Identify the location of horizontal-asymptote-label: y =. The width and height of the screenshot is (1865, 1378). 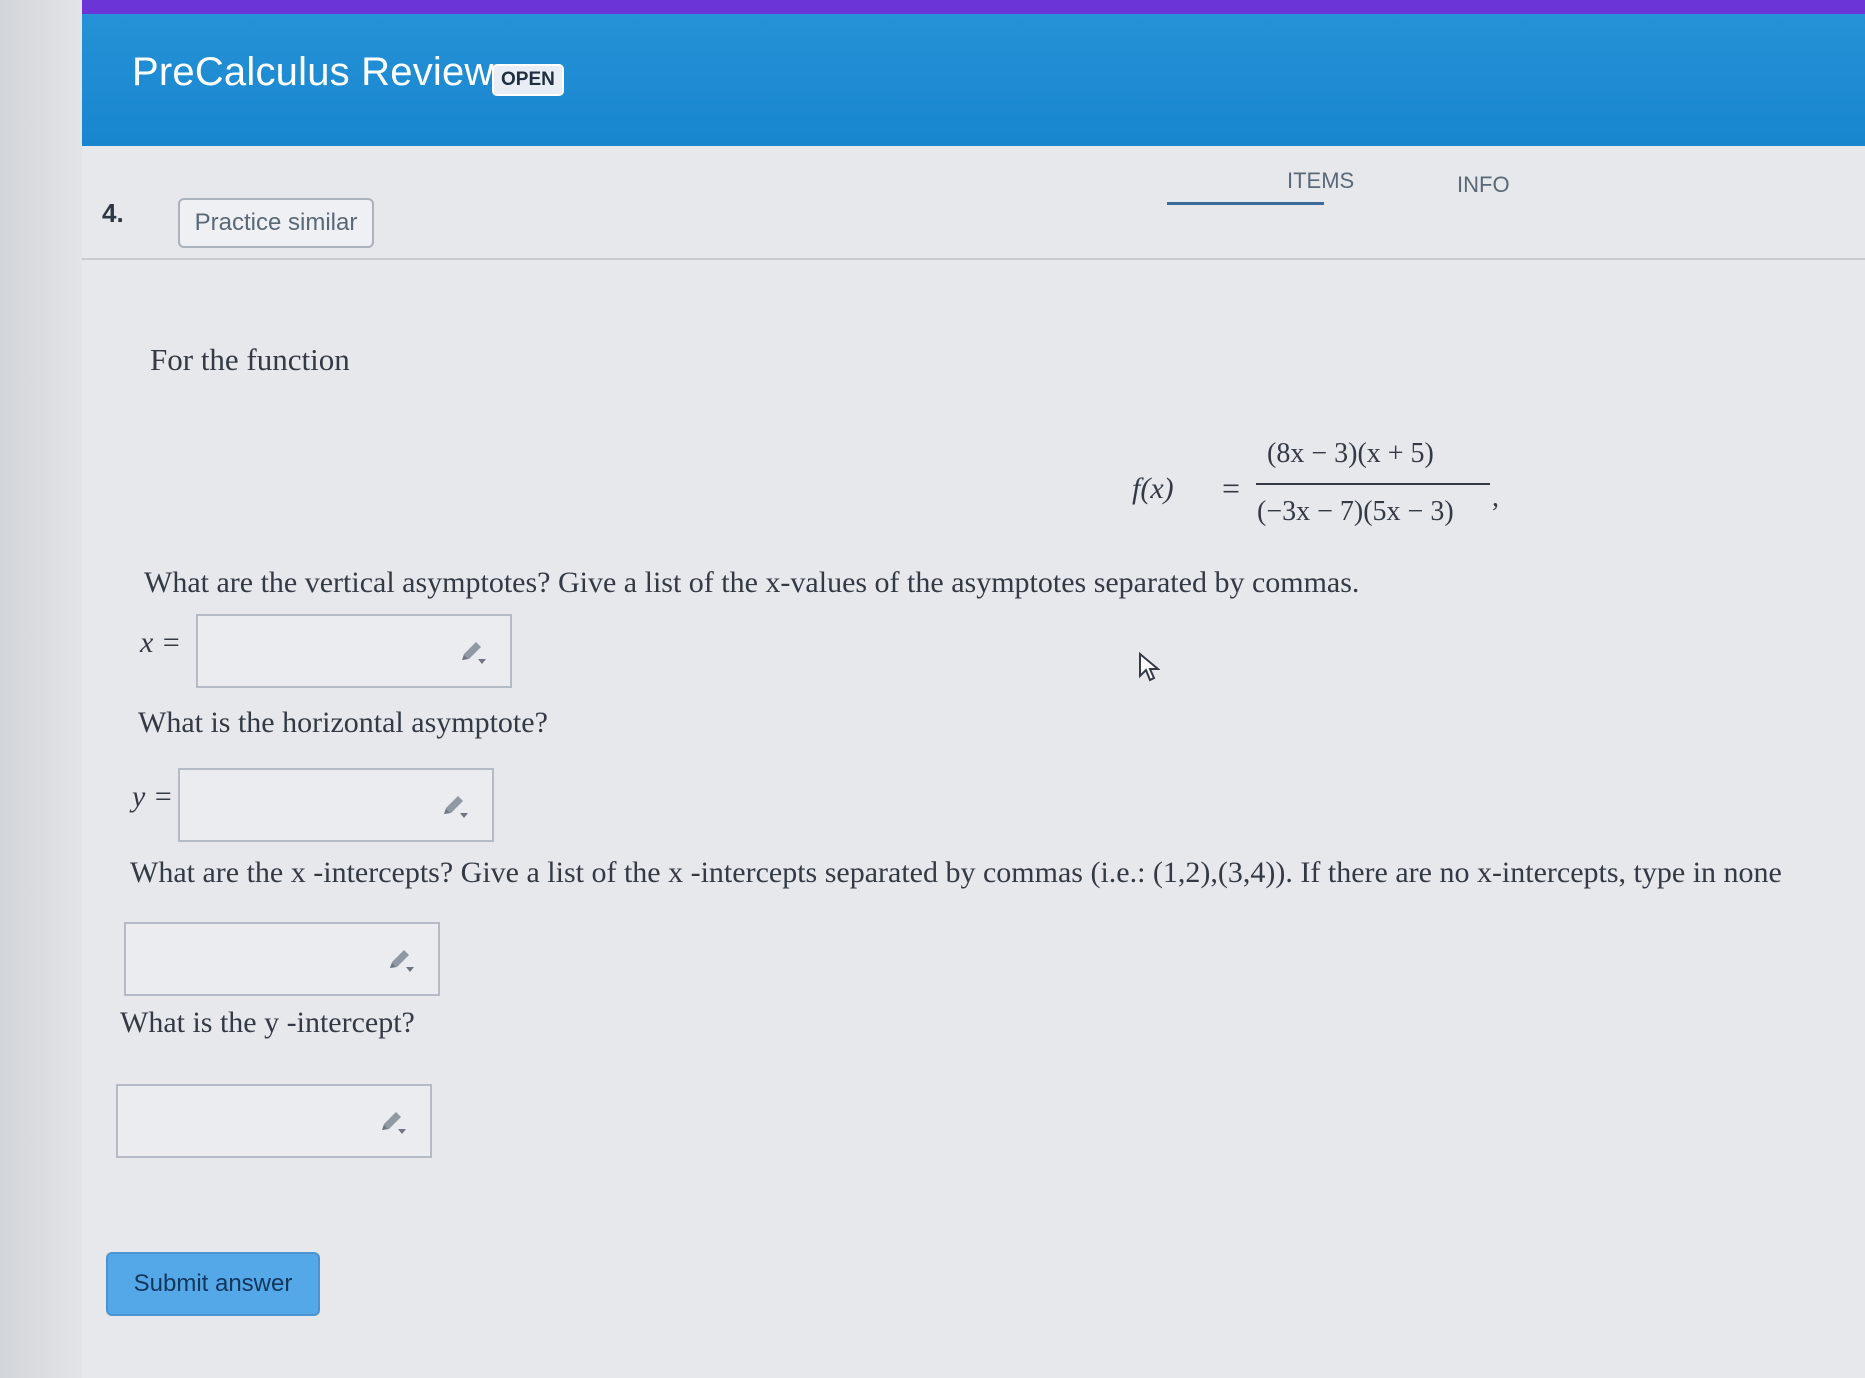
(153, 796).